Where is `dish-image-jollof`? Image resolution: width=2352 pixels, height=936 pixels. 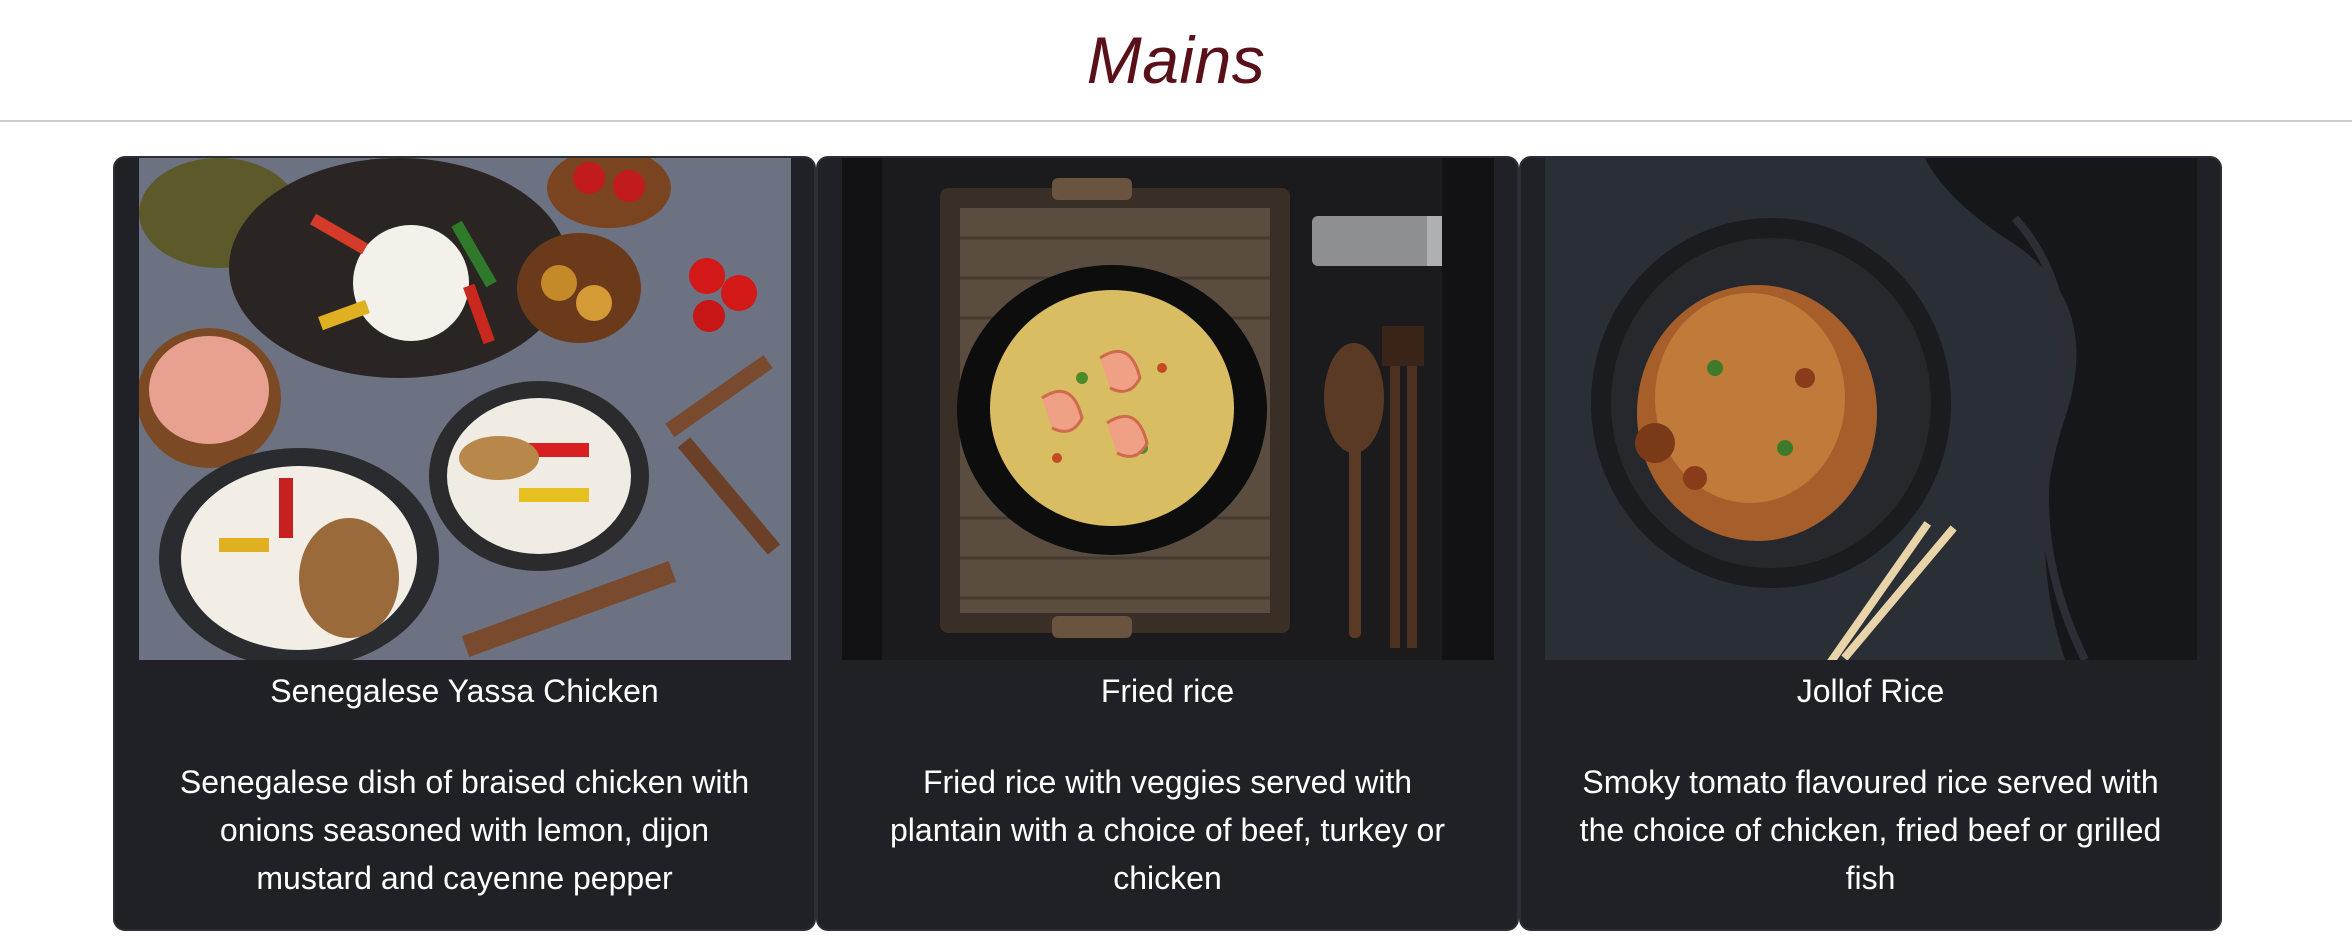 dish-image-jollof is located at coordinates (1870, 409).